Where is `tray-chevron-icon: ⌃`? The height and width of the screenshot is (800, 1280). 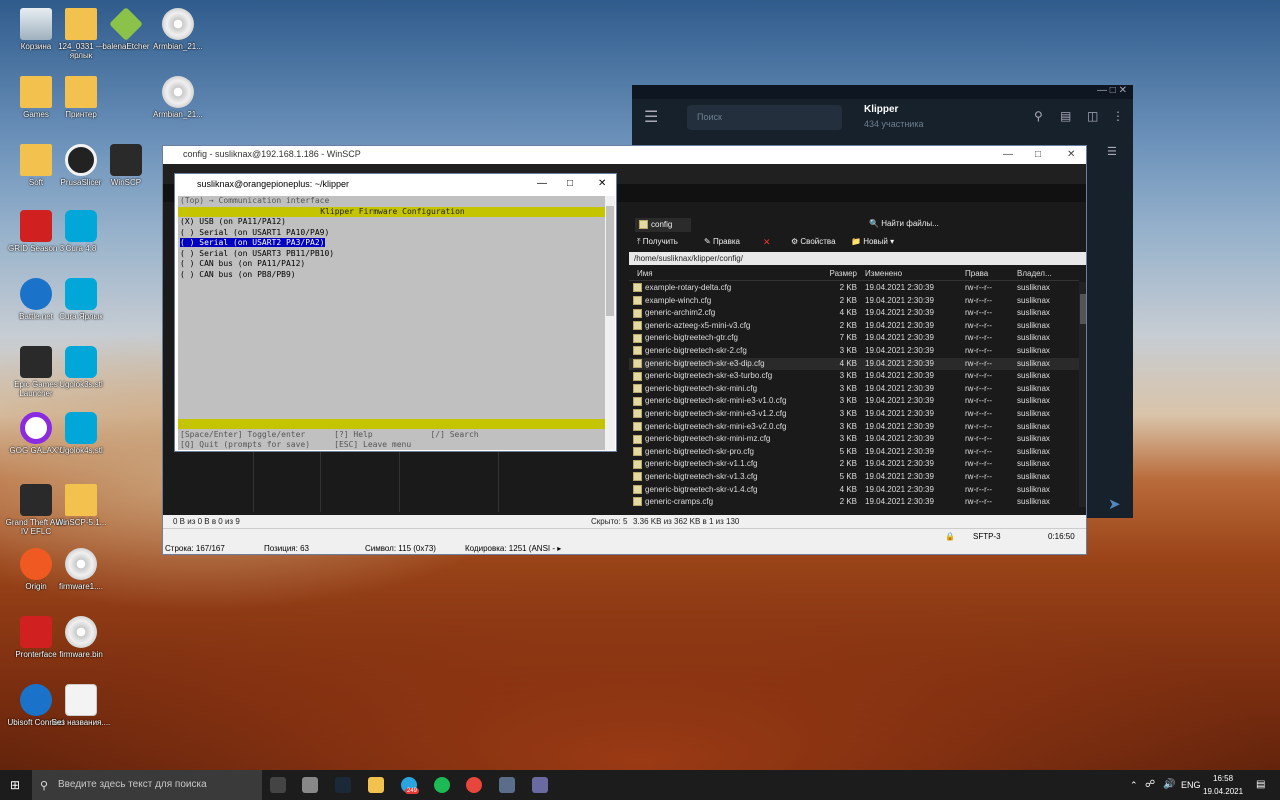 tray-chevron-icon: ⌃ is located at coordinates (1134, 785).